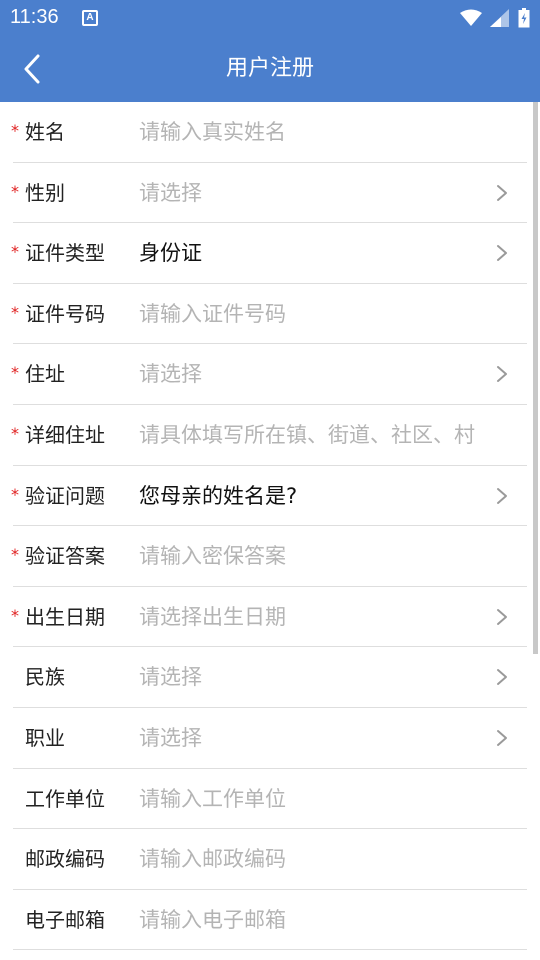  Describe the element at coordinates (315, 799) in the screenshot. I see `field-input: 请输入工作单位` at that location.